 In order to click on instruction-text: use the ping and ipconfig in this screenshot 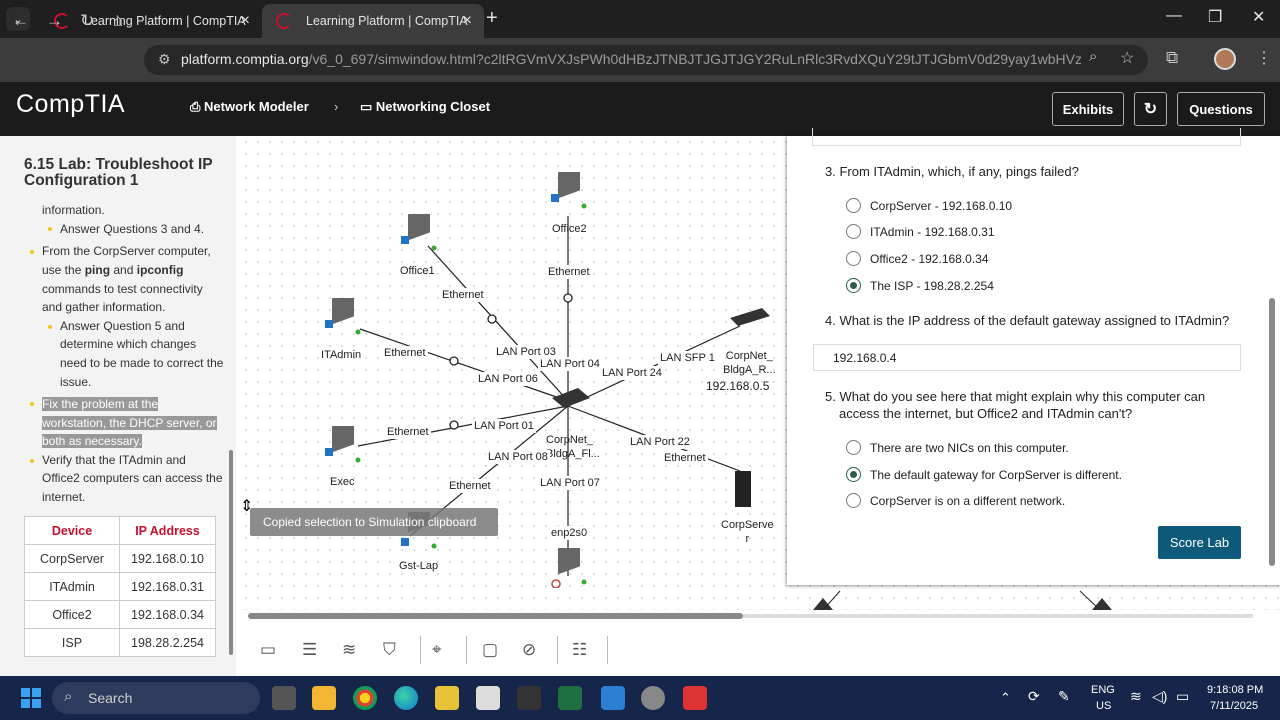, I will do `click(113, 270)`.